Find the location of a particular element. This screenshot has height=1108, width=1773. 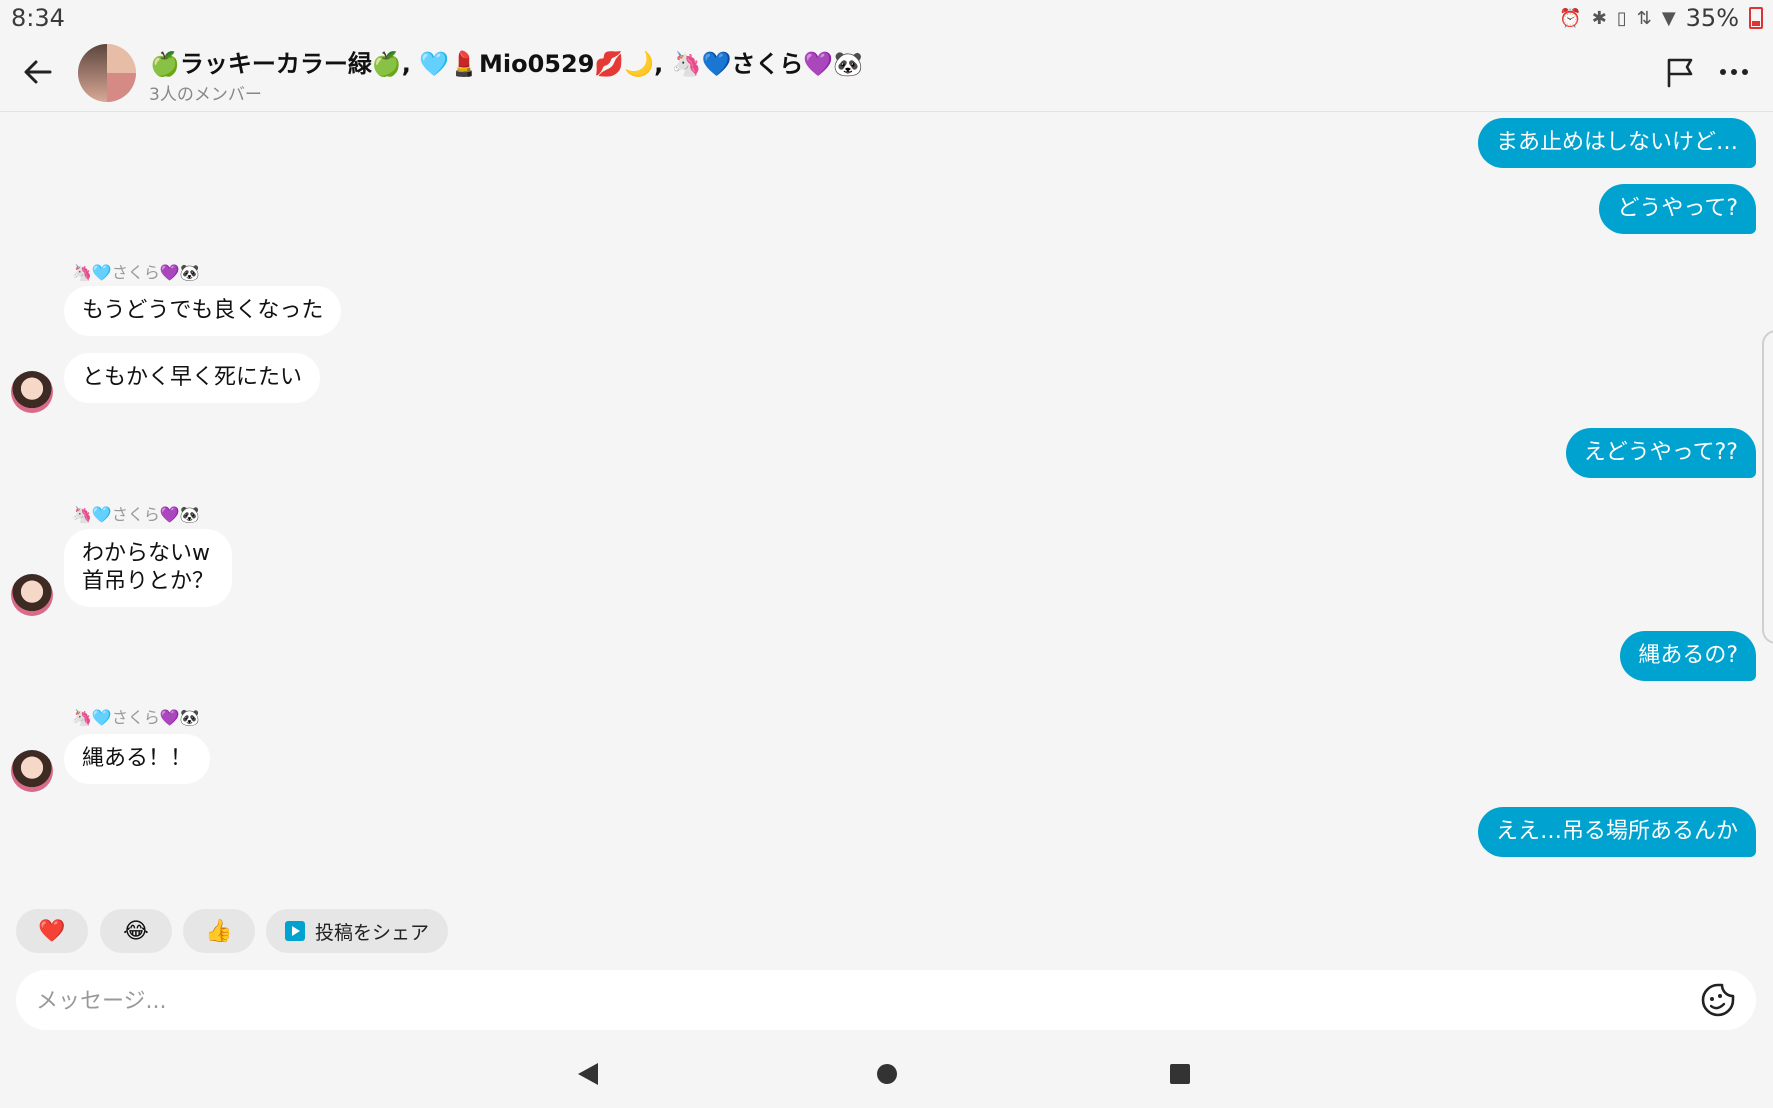

battery-icon is located at coordinates (1756, 18).